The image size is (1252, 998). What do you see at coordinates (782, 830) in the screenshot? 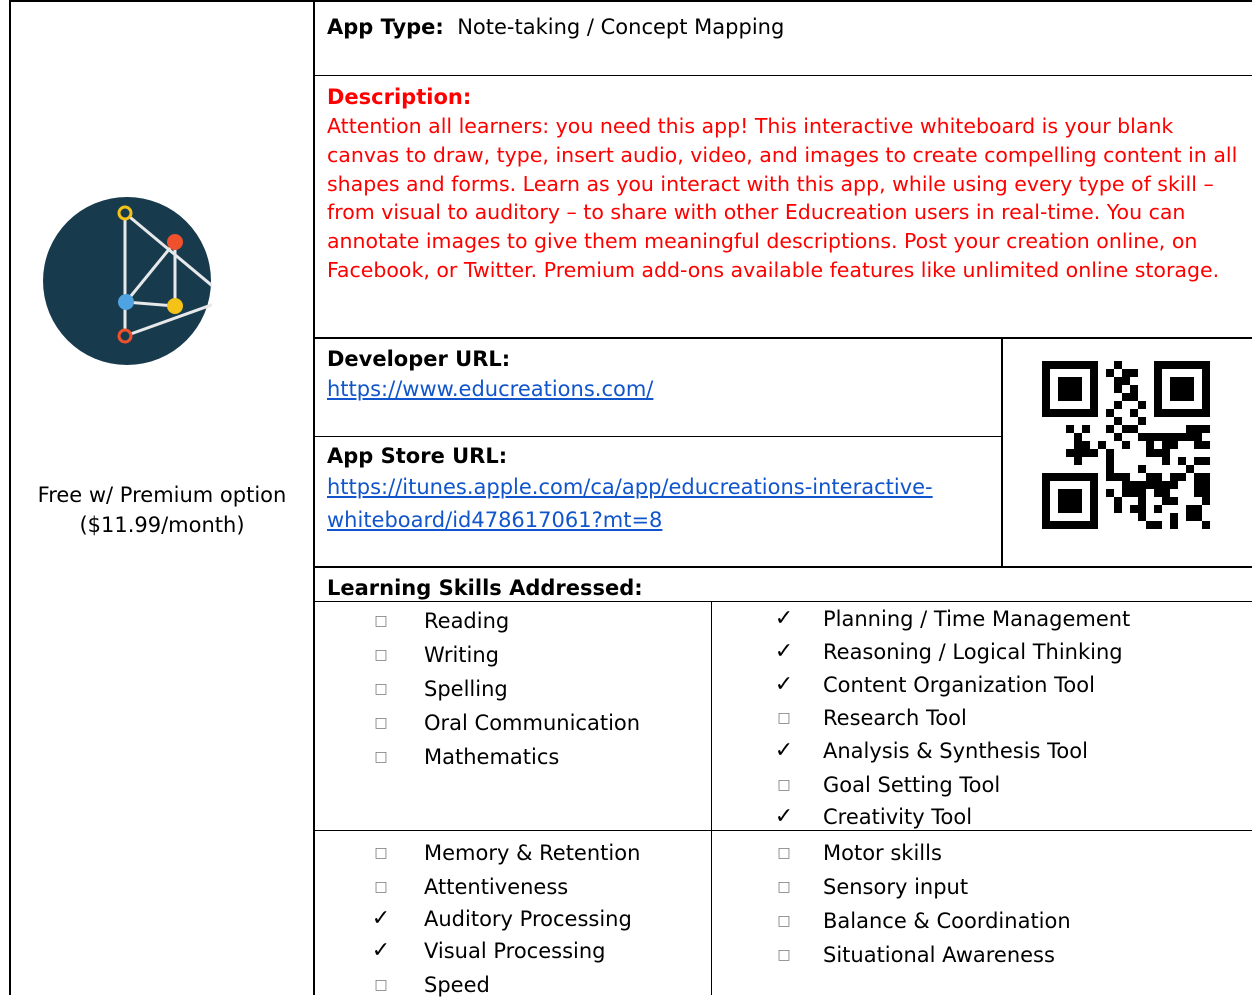
I see `skills-group-divider` at bounding box center [782, 830].